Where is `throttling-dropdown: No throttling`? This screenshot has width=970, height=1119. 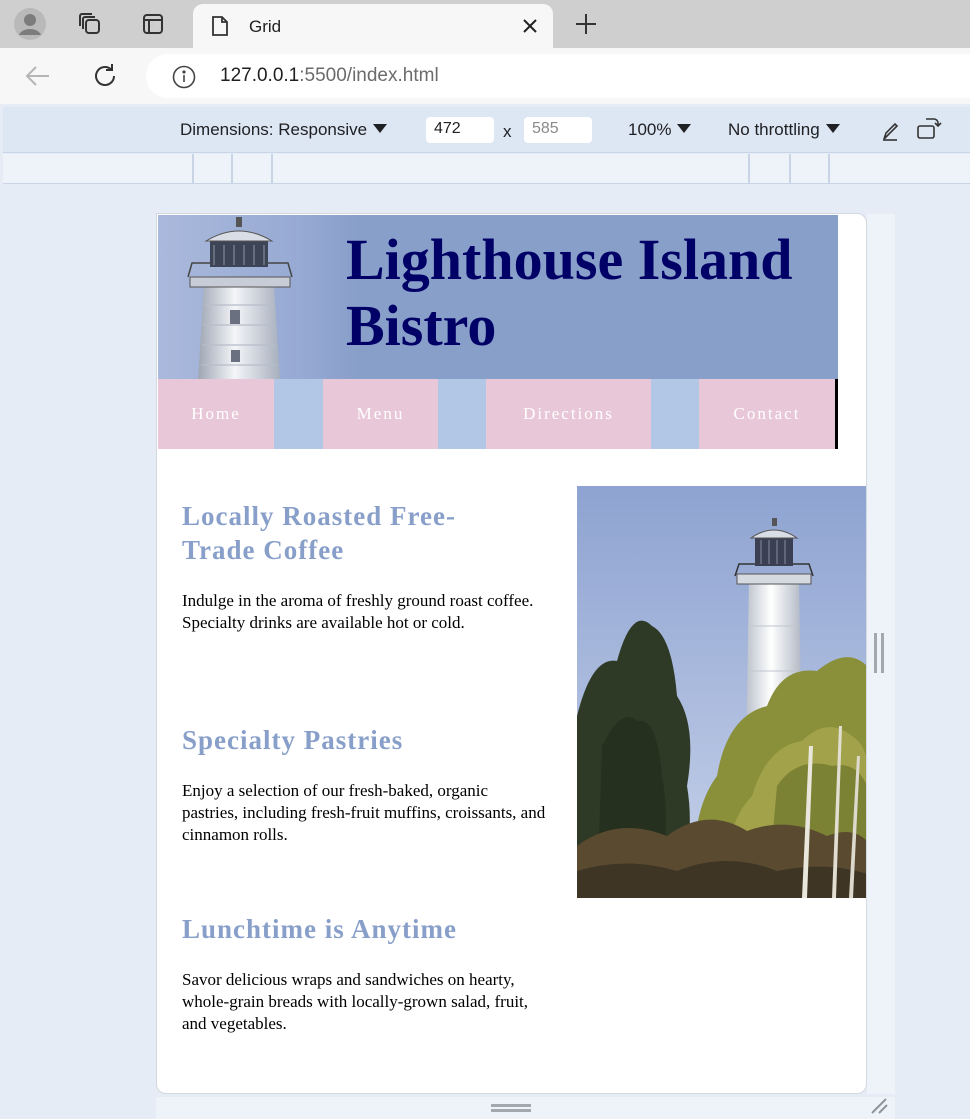 throttling-dropdown: No throttling is located at coordinates (784, 130).